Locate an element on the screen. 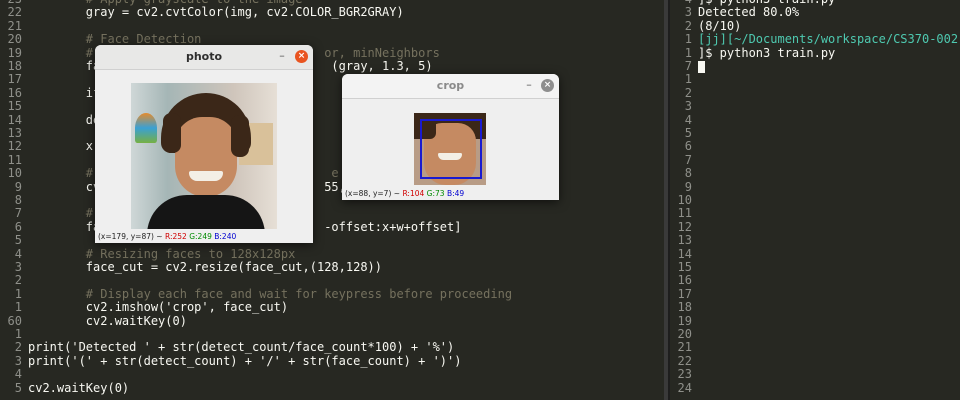 The image size is (960, 400). crop-status-b: B:49 is located at coordinates (455, 193).